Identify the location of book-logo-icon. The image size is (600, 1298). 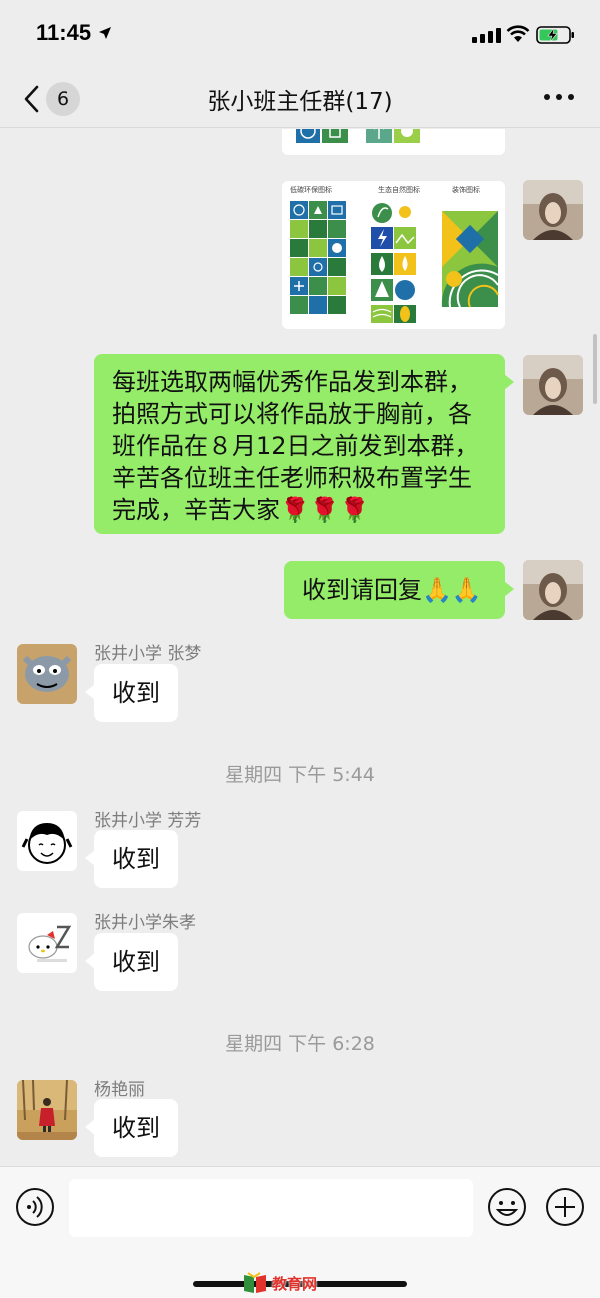
(255, 1282).